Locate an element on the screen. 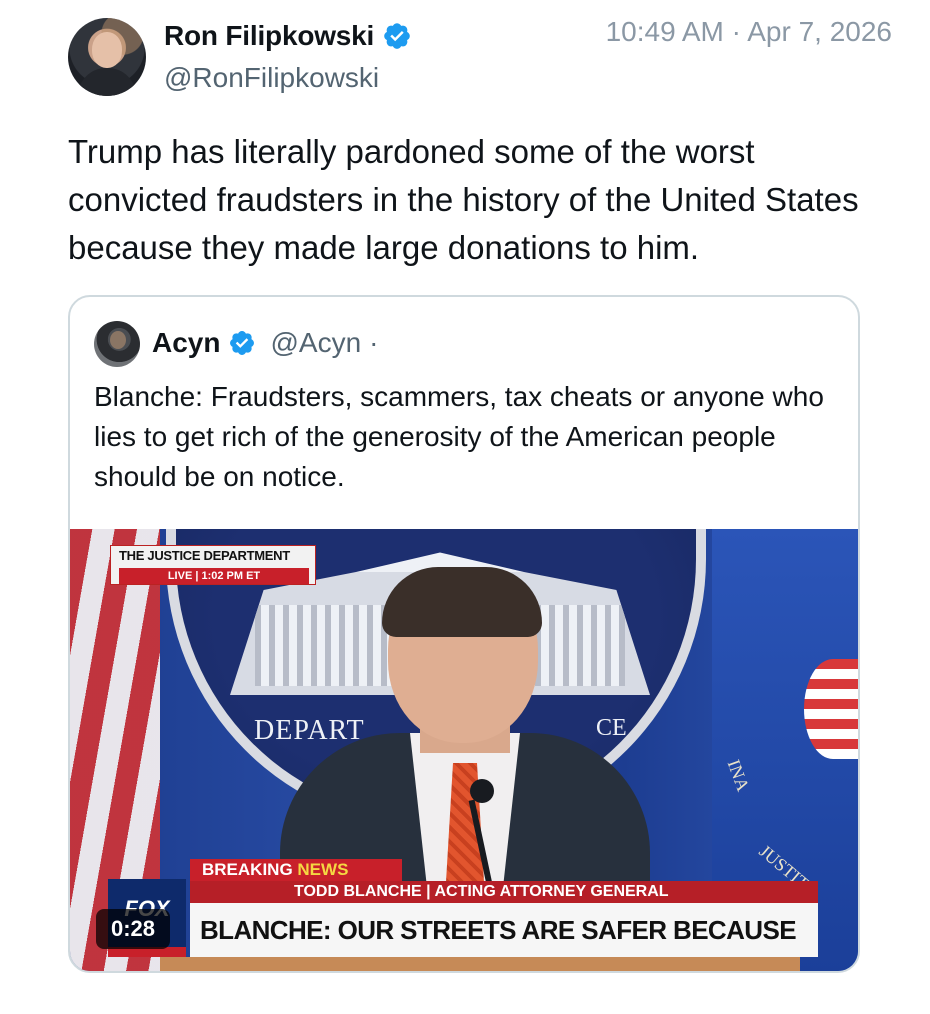 This screenshot has width=930, height=1014. breaking-label: BREAKING is located at coordinates (247, 869).